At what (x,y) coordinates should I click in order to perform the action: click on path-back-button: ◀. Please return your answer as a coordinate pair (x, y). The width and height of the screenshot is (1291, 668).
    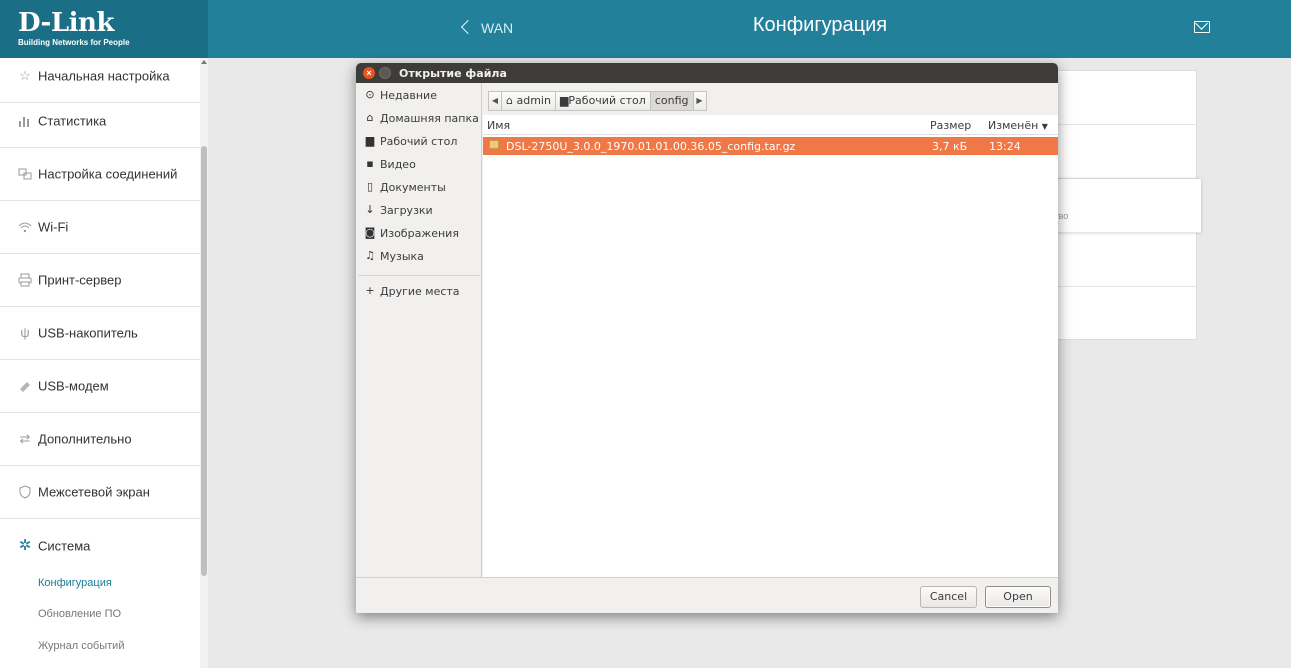
    Looking at the image, I should click on (495, 101).